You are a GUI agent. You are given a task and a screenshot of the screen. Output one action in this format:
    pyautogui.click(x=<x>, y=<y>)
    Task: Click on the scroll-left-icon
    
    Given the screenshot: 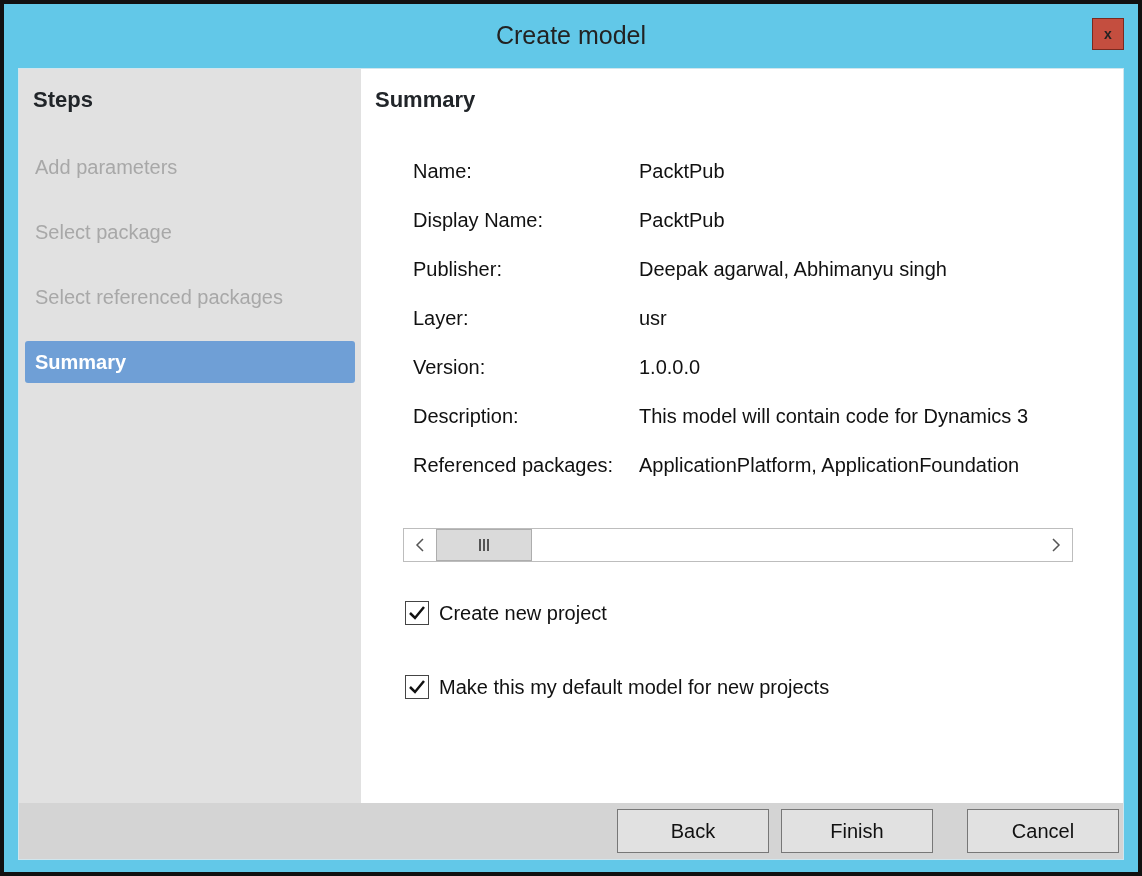 What is the action you would take?
    pyautogui.click(x=420, y=545)
    